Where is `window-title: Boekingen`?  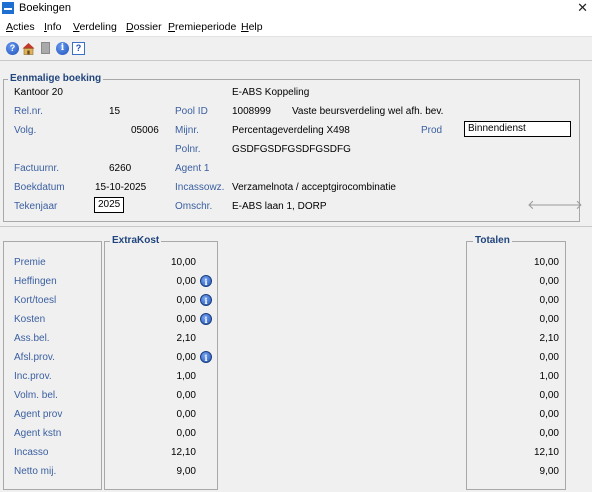
window-title: Boekingen is located at coordinates (45, 8).